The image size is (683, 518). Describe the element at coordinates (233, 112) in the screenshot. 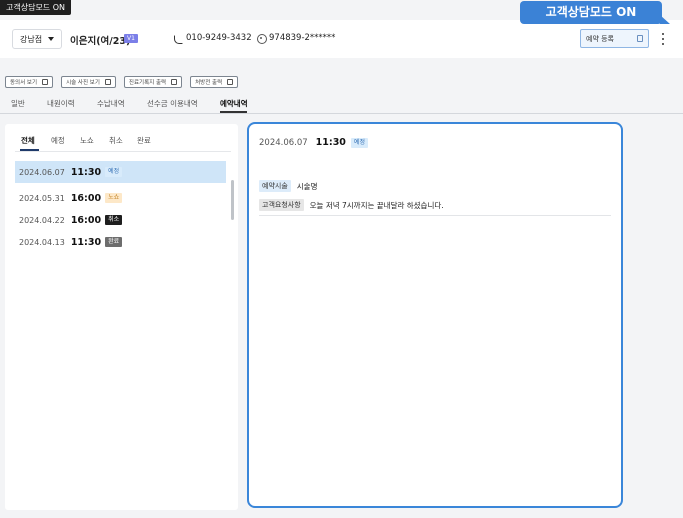

I see `active-tab-indicator` at that location.